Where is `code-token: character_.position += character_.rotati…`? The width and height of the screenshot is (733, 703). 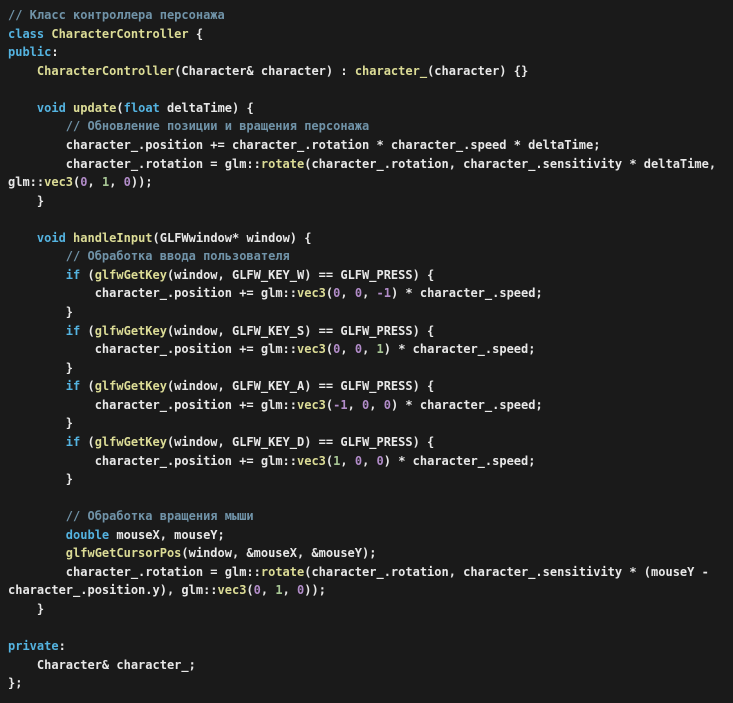 code-token: character_.position += character_.rotati… is located at coordinates (304, 144).